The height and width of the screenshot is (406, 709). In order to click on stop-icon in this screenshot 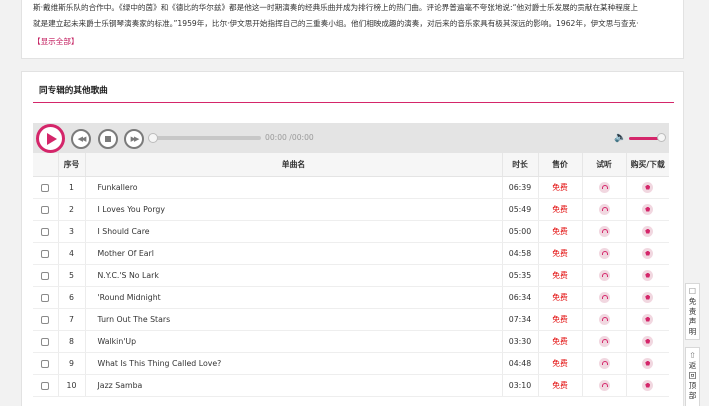, I will do `click(108, 139)`.